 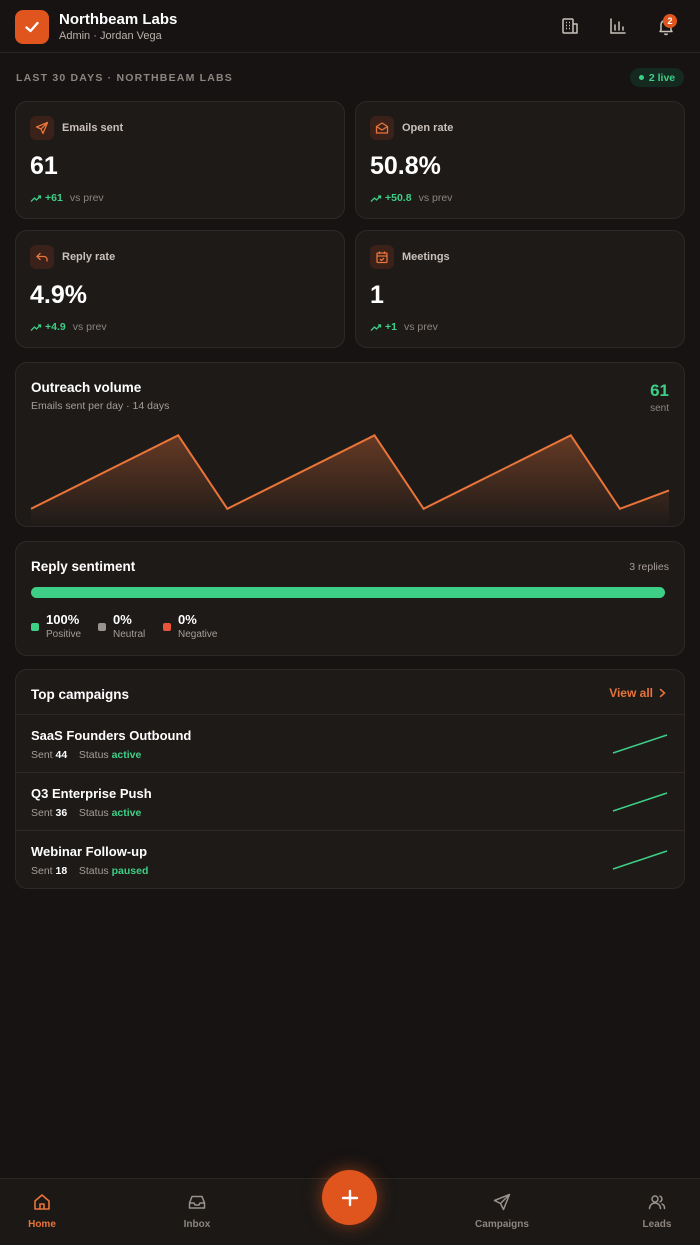 I want to click on nav-label: Leads, so click(x=657, y=1224).